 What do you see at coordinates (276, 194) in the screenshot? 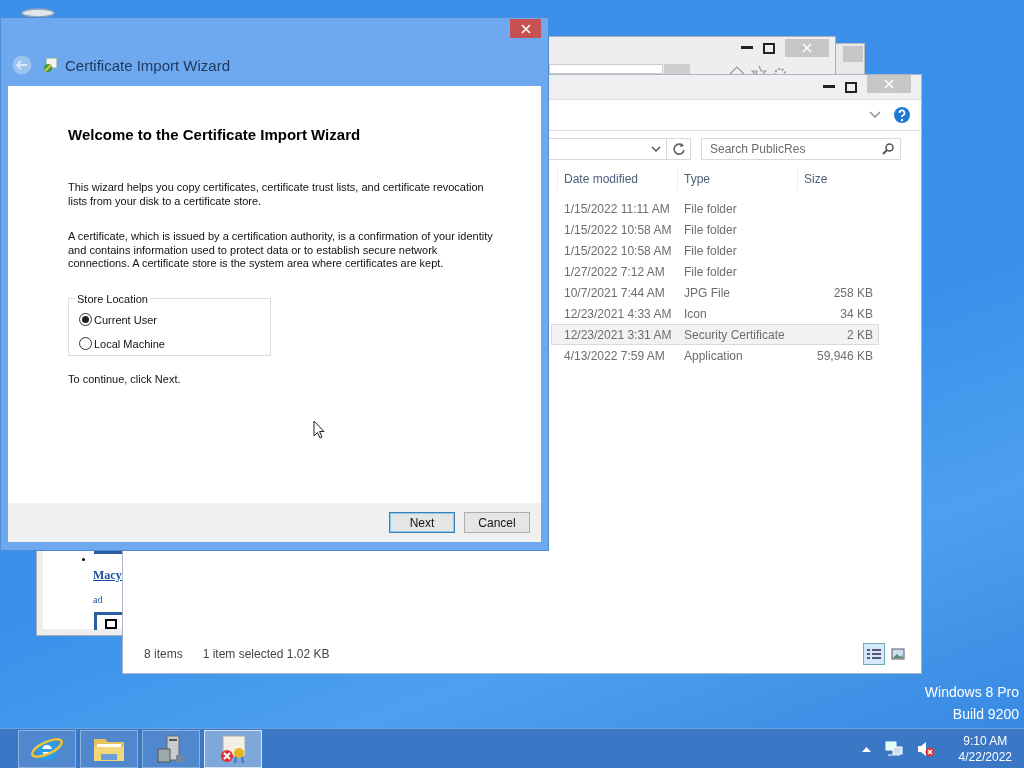
I see `description-text: This wizard helps you copy certificates, certificate trust lists, and certificate revocation lists from your disk to a certificate store.` at bounding box center [276, 194].